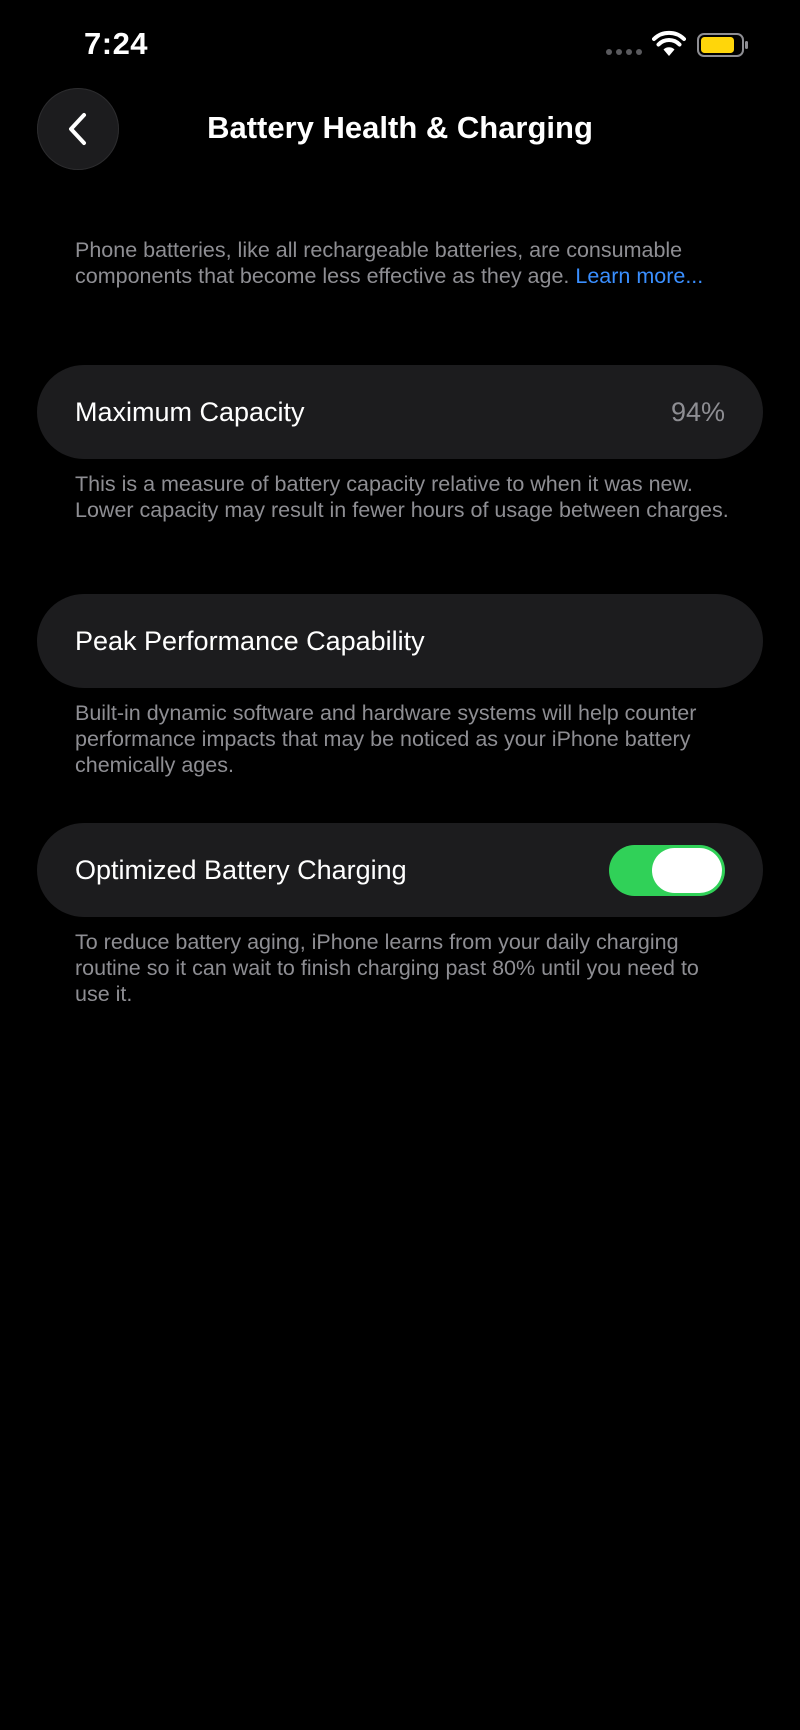 This screenshot has width=800, height=1730. Describe the element at coordinates (241, 870) in the screenshot. I see `optimized-charging-label: Optimized Battery Charging` at that location.